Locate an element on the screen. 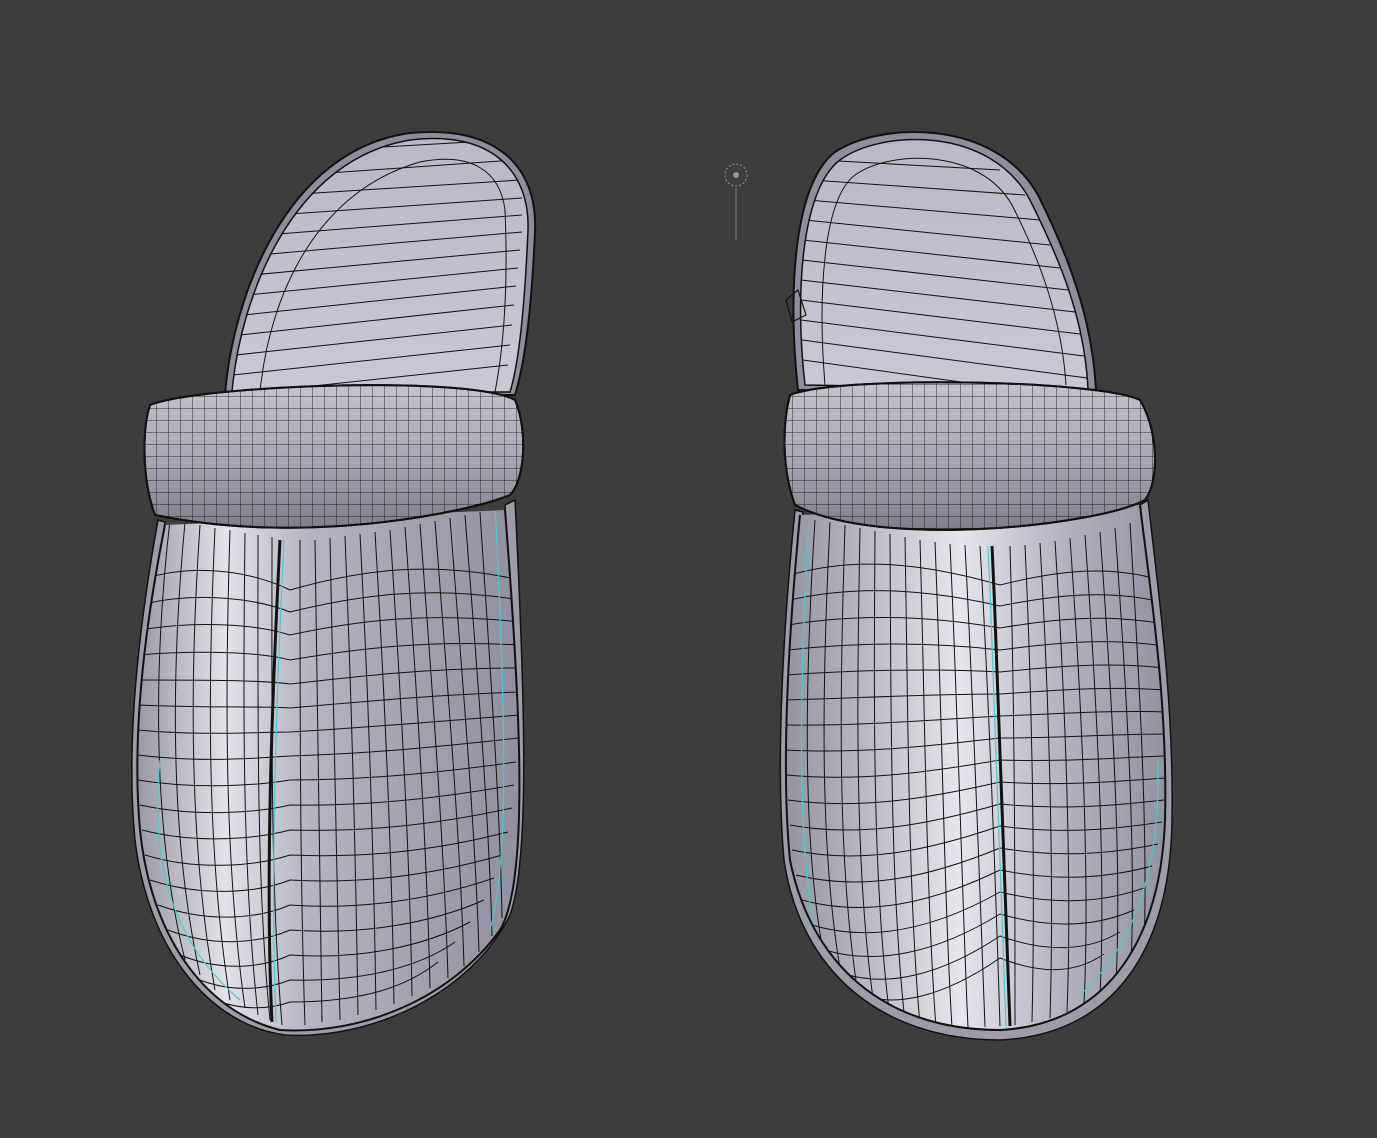 Image resolution: width=1377 pixels, height=1138 pixels. insole-right is located at coordinates (941, 262).